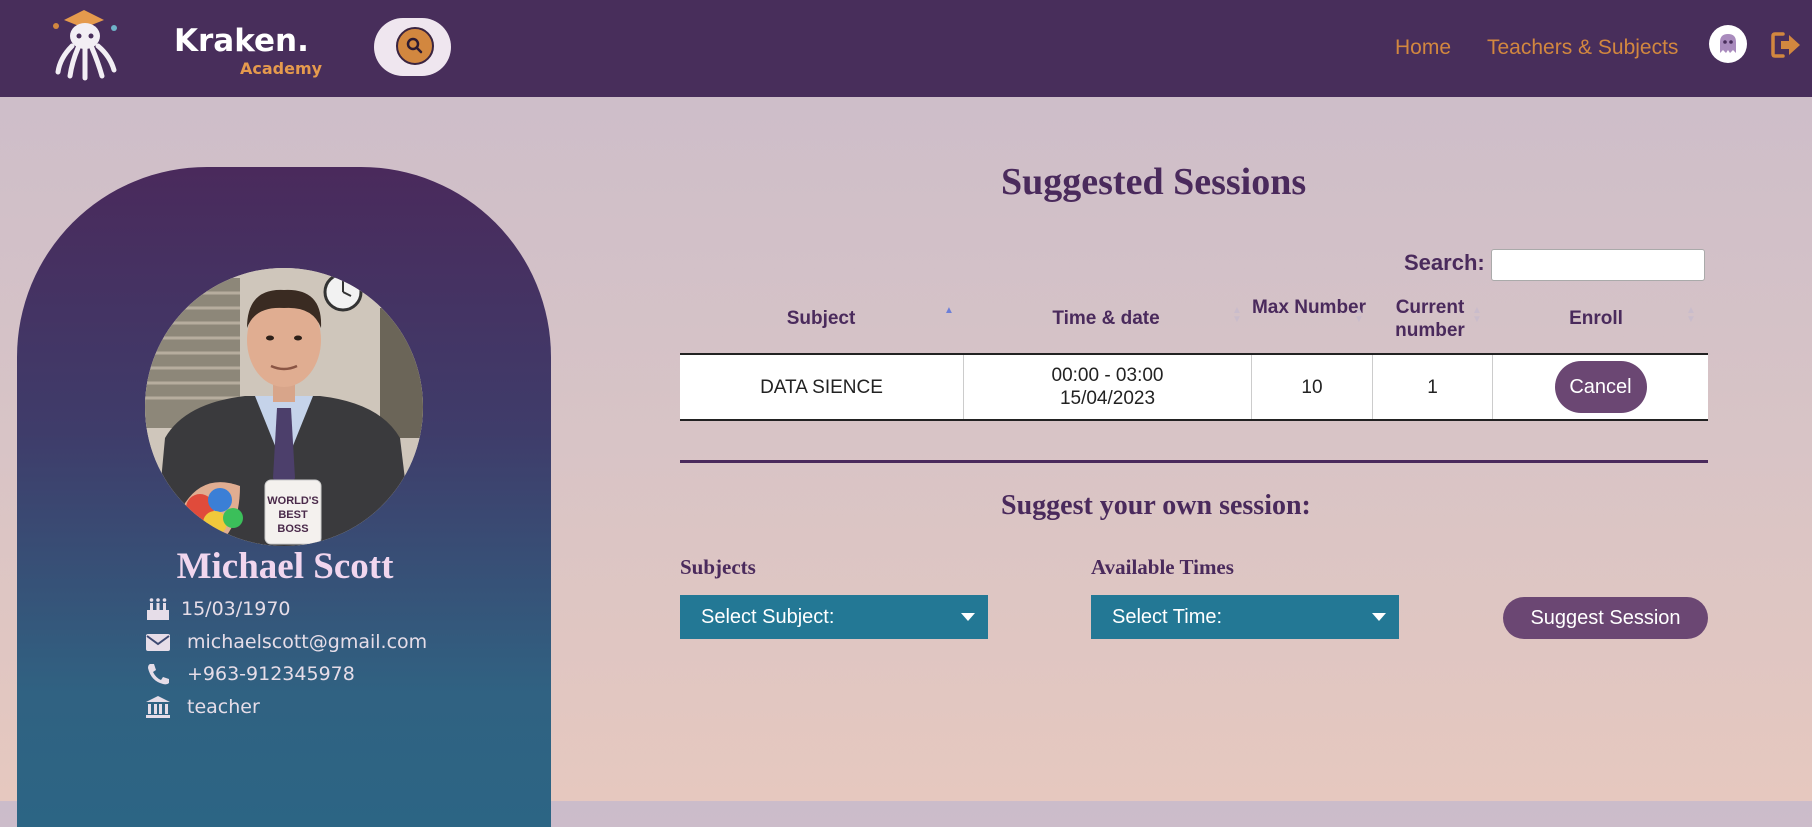 This screenshot has width=1812, height=827. I want to click on cell-subject: DATA SIENCE, so click(822, 387).